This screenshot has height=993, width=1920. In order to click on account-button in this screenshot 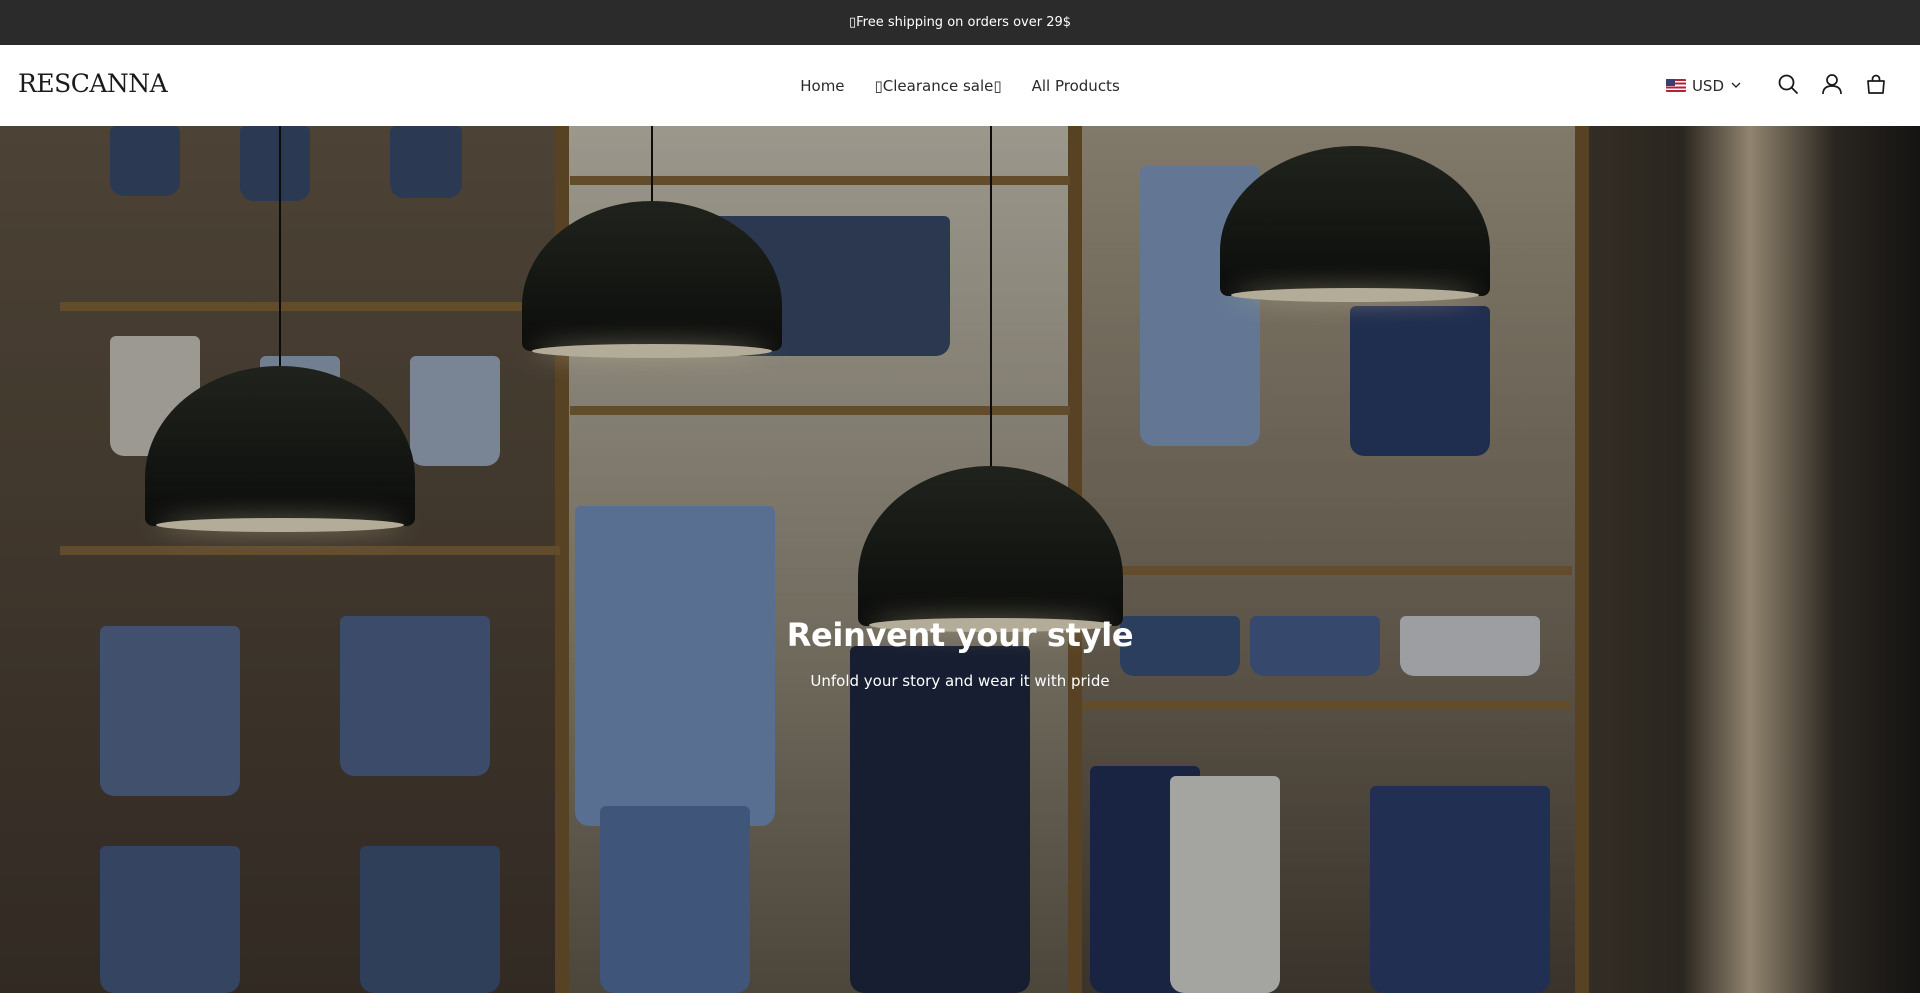, I will do `click(1832, 86)`.